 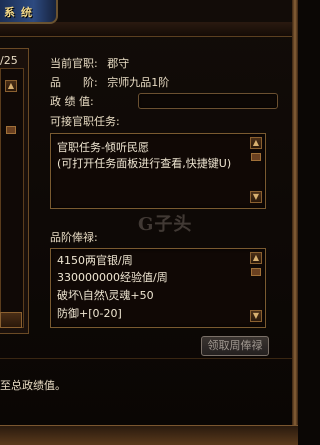 What do you see at coordinates (105, 295) in the screenshot?
I see `salary-line-3: 破坏\自然\灵魂+50` at bounding box center [105, 295].